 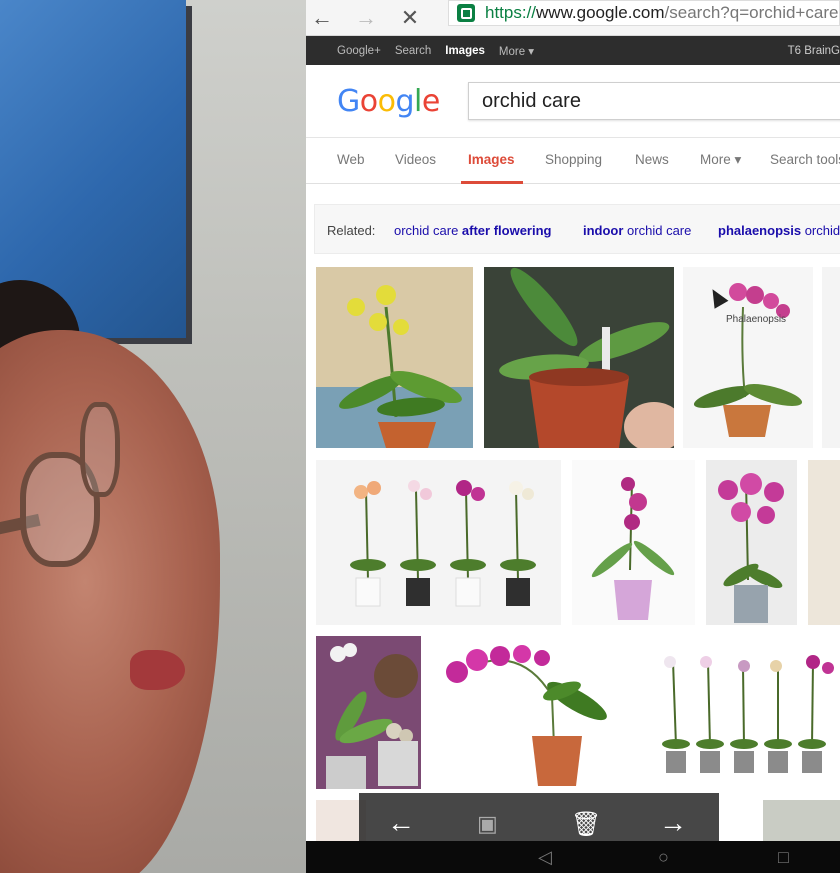 I want to click on tab-videos: Videos, so click(x=415, y=159).